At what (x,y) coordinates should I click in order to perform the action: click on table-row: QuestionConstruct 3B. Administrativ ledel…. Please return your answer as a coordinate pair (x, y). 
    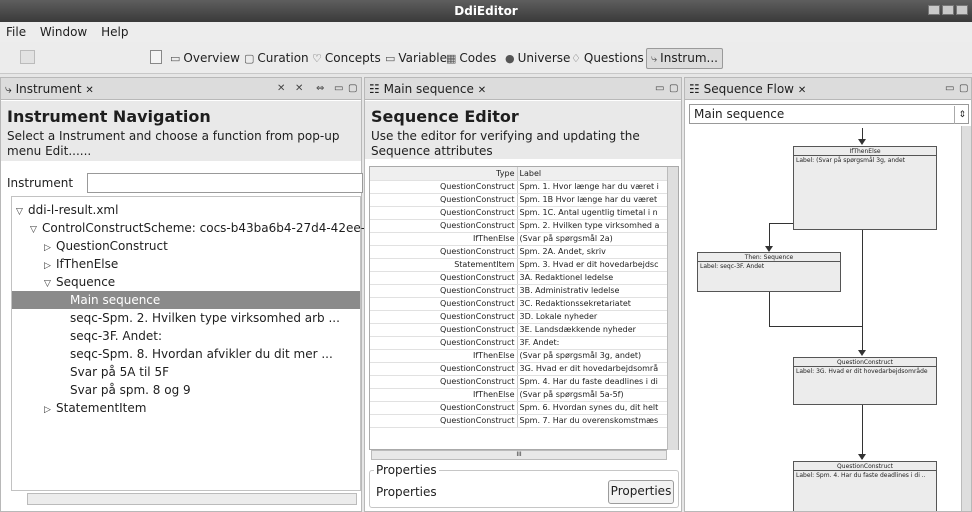
    Looking at the image, I should click on (524, 291).